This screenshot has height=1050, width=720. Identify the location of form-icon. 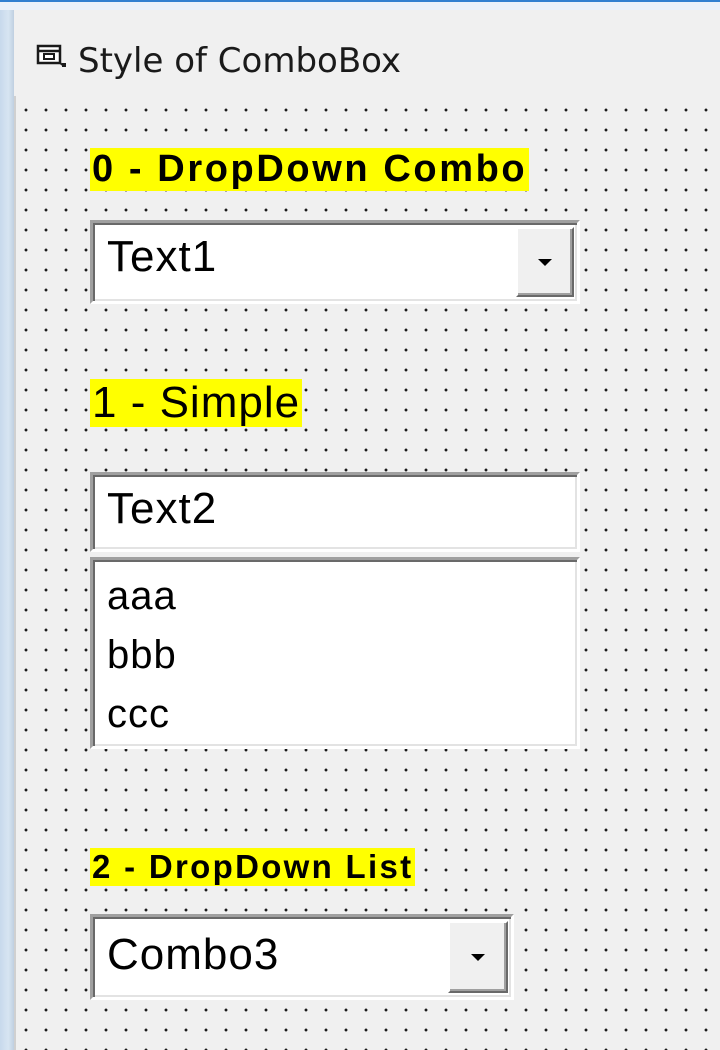
(53, 56).